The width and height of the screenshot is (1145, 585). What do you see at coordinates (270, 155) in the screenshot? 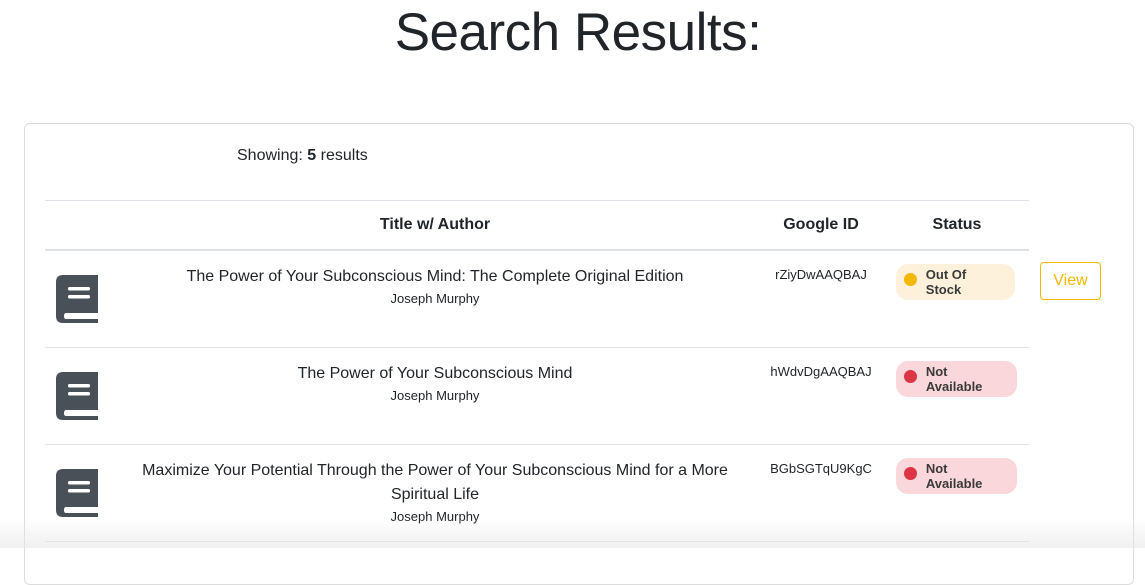
I see `summary-prefix: Showing:` at bounding box center [270, 155].